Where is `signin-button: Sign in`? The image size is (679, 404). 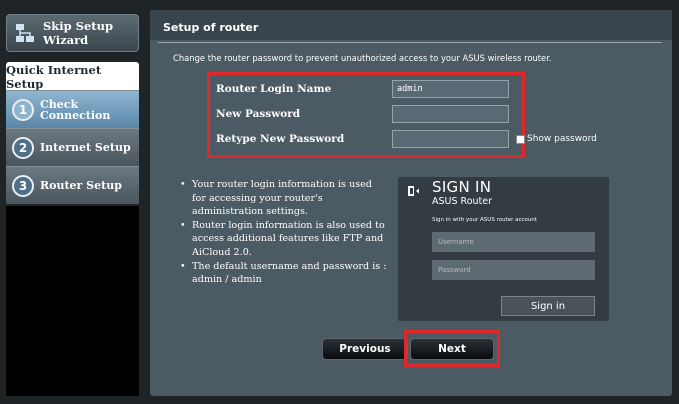
signin-button: Sign in is located at coordinates (548, 306).